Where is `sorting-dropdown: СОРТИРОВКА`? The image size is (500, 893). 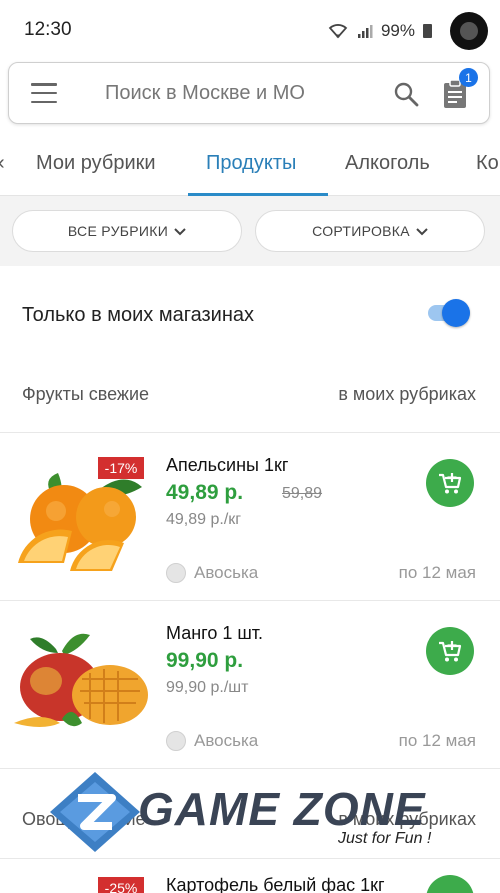 sorting-dropdown: СОРТИРОВКА is located at coordinates (370, 231).